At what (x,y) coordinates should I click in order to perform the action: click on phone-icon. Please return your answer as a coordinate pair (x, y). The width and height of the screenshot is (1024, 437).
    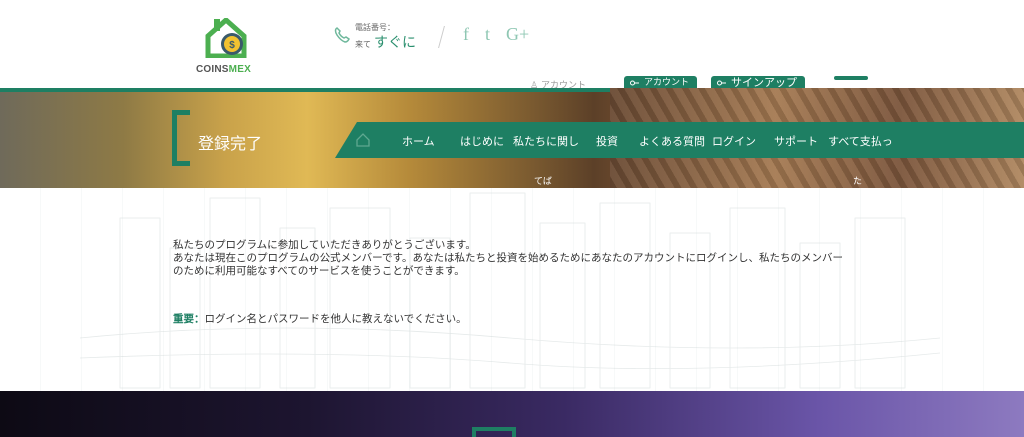
    Looking at the image, I should click on (342, 35).